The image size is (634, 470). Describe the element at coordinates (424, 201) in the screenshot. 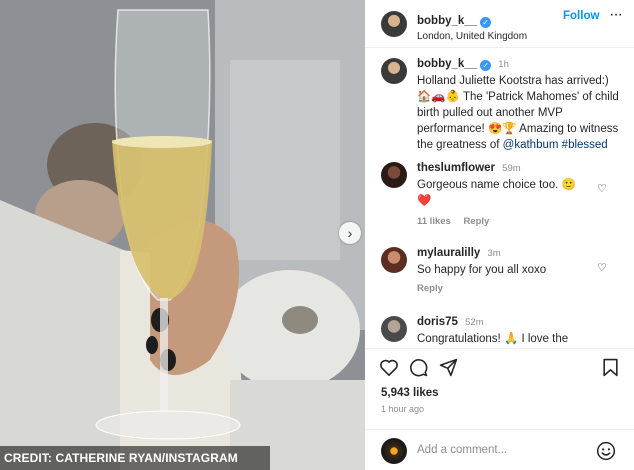

I see `comment-extra: ❤️` at that location.